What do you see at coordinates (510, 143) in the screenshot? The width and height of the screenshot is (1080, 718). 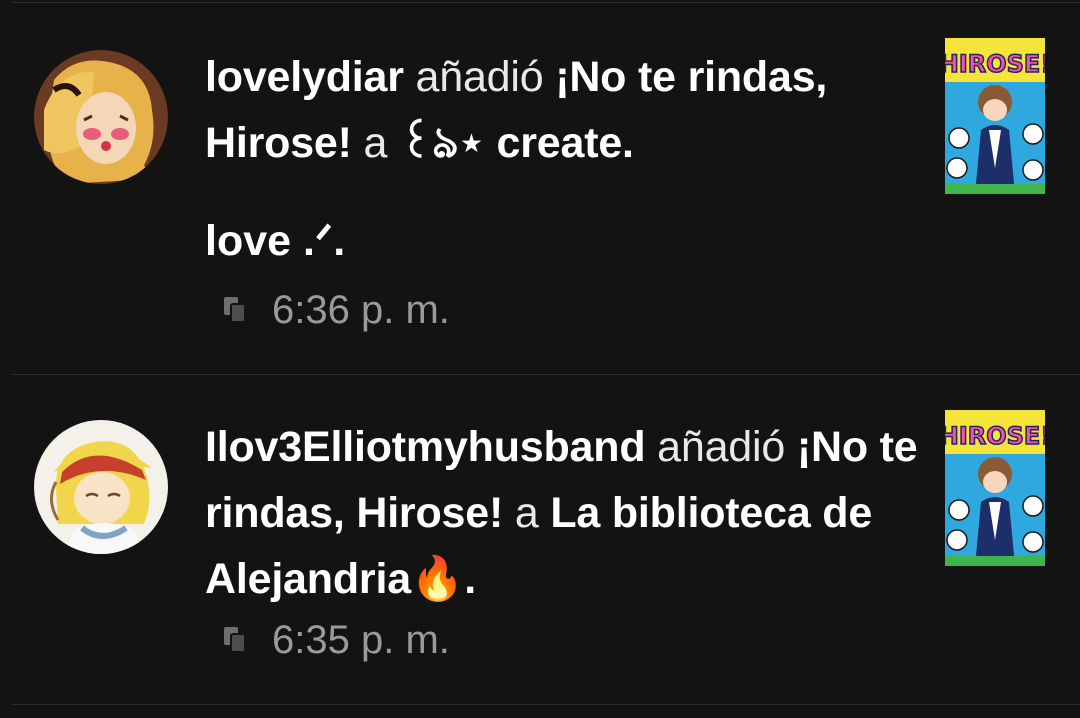 I see `reading-list-link: ꒰ঌ⋆ create` at bounding box center [510, 143].